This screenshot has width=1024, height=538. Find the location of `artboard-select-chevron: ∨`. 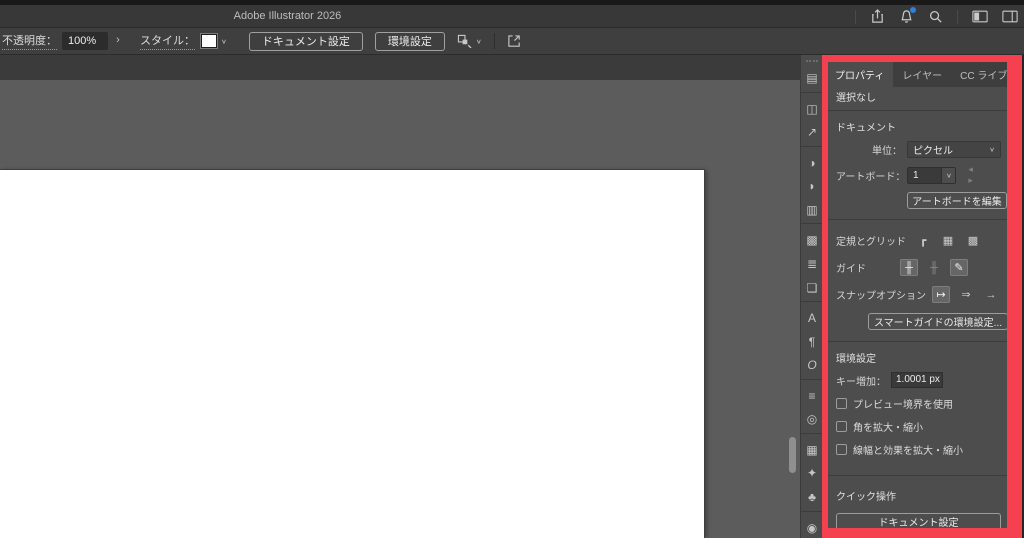

artboard-select-chevron: ∨ is located at coordinates (949, 175).